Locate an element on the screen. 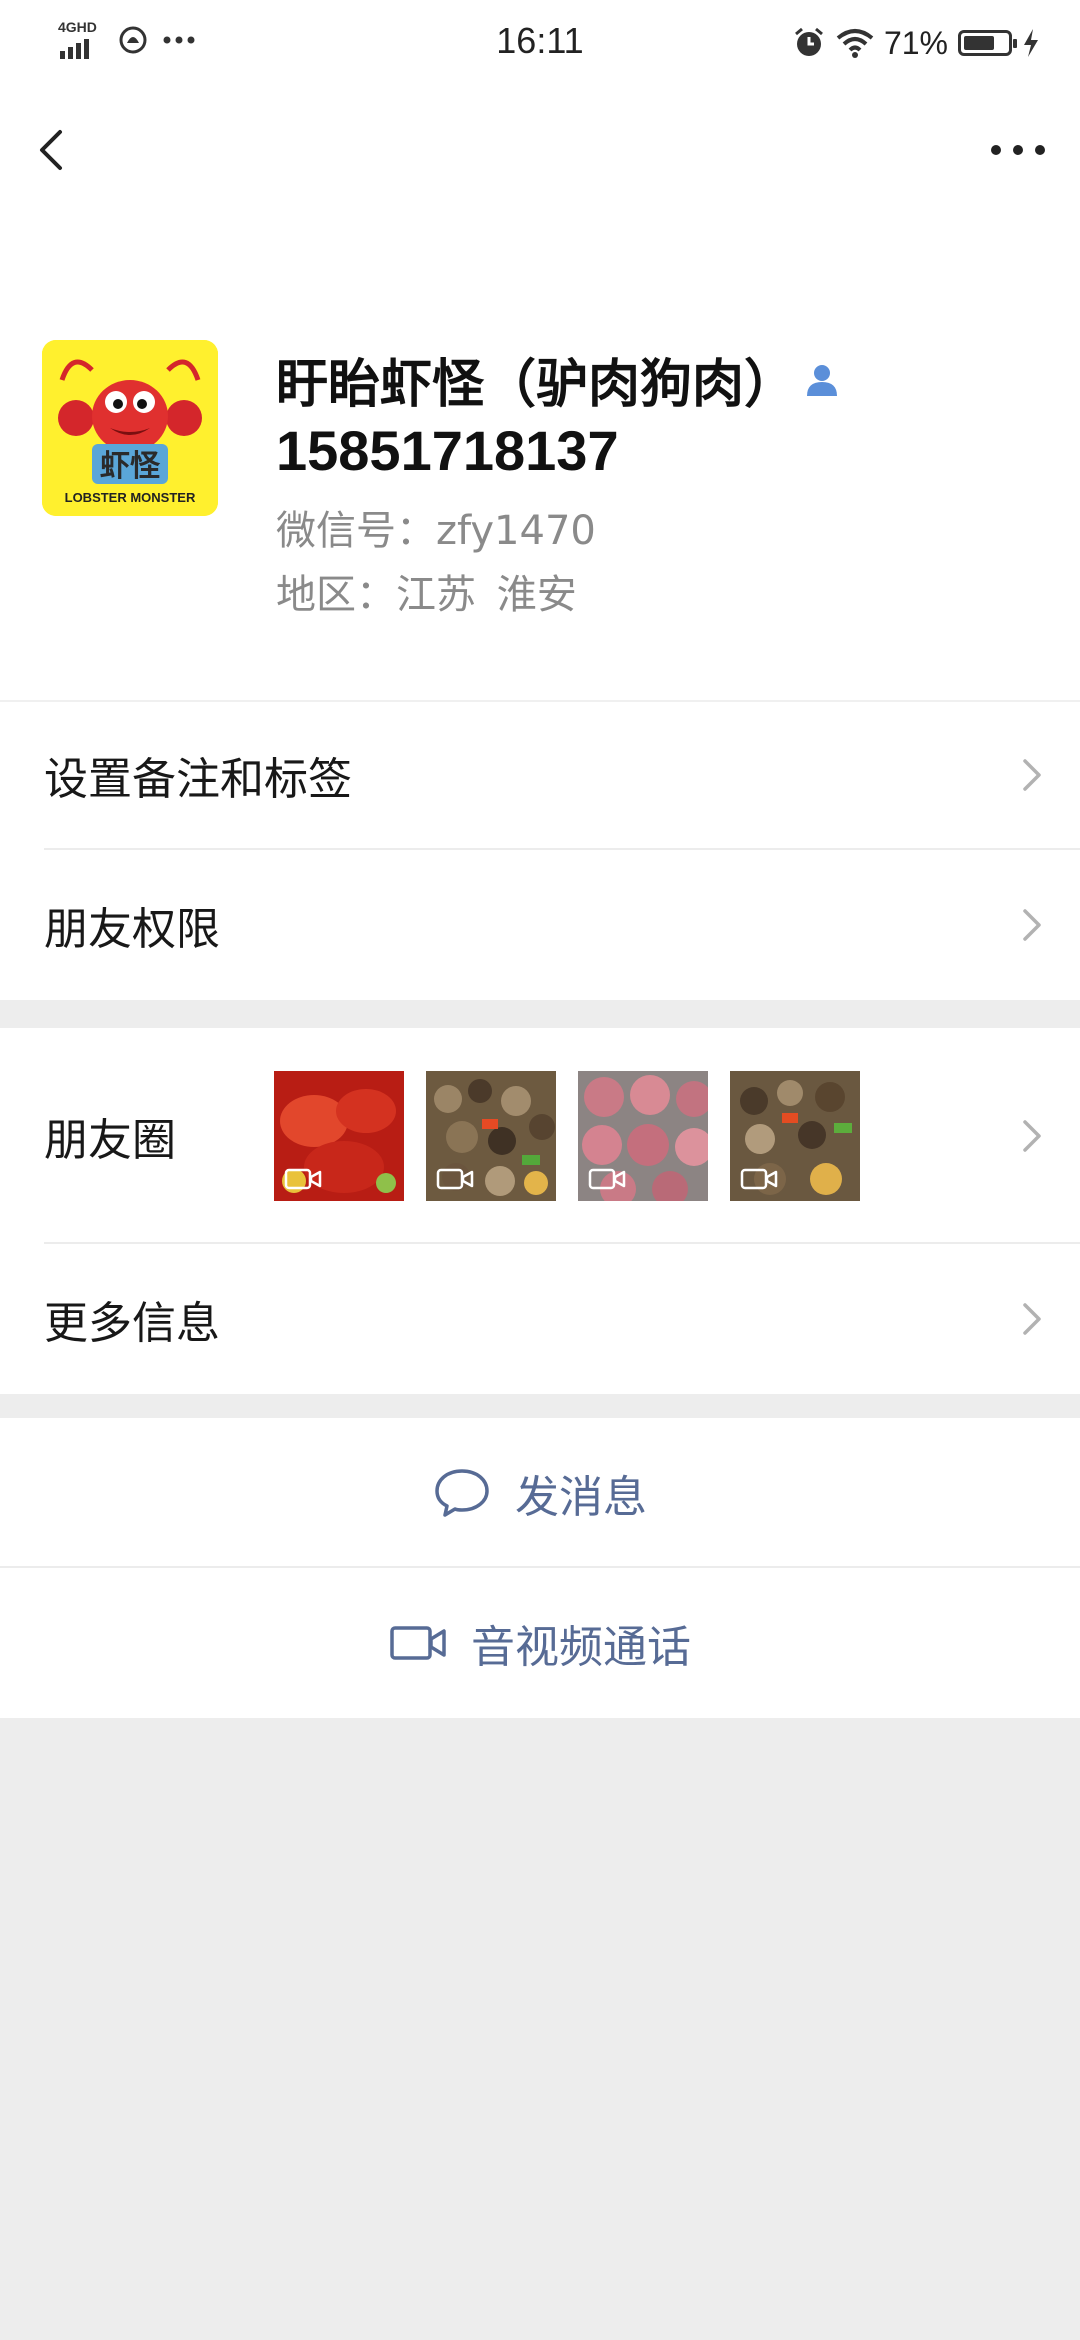  battery-icon is located at coordinates (987, 43).